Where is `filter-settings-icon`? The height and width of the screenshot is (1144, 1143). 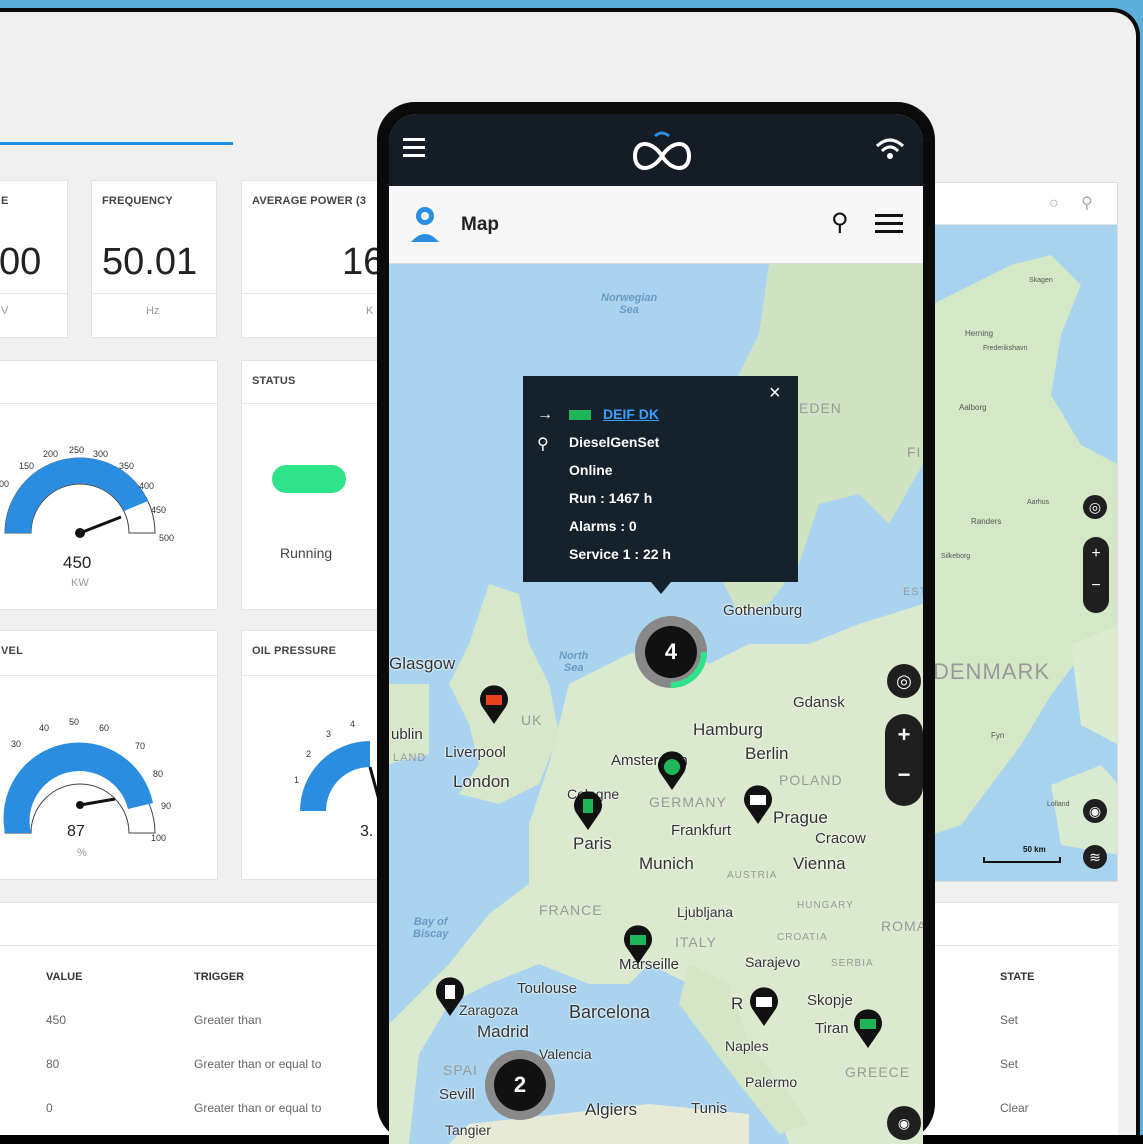 filter-settings-icon is located at coordinates (889, 225).